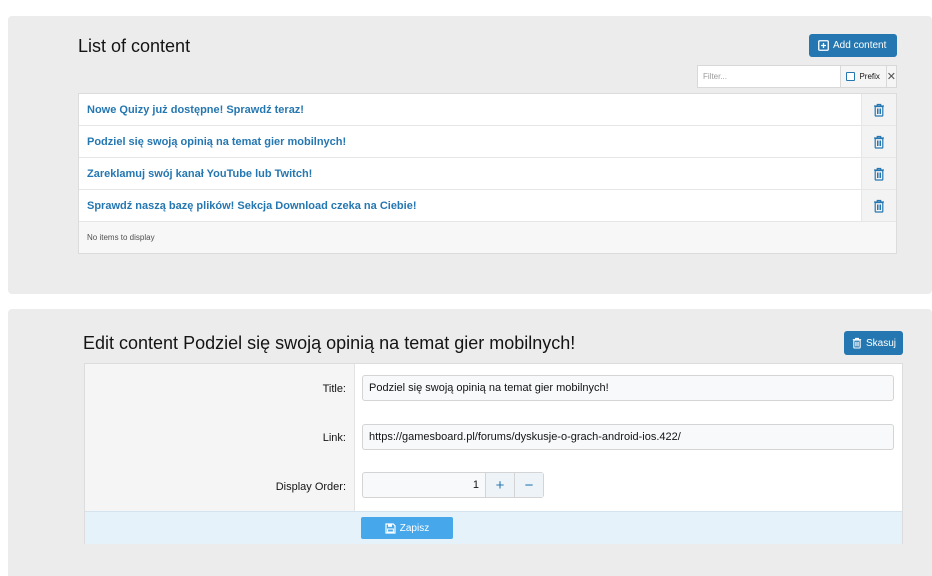 The image size is (932, 576). I want to click on add-content-button: Add content, so click(853, 45).